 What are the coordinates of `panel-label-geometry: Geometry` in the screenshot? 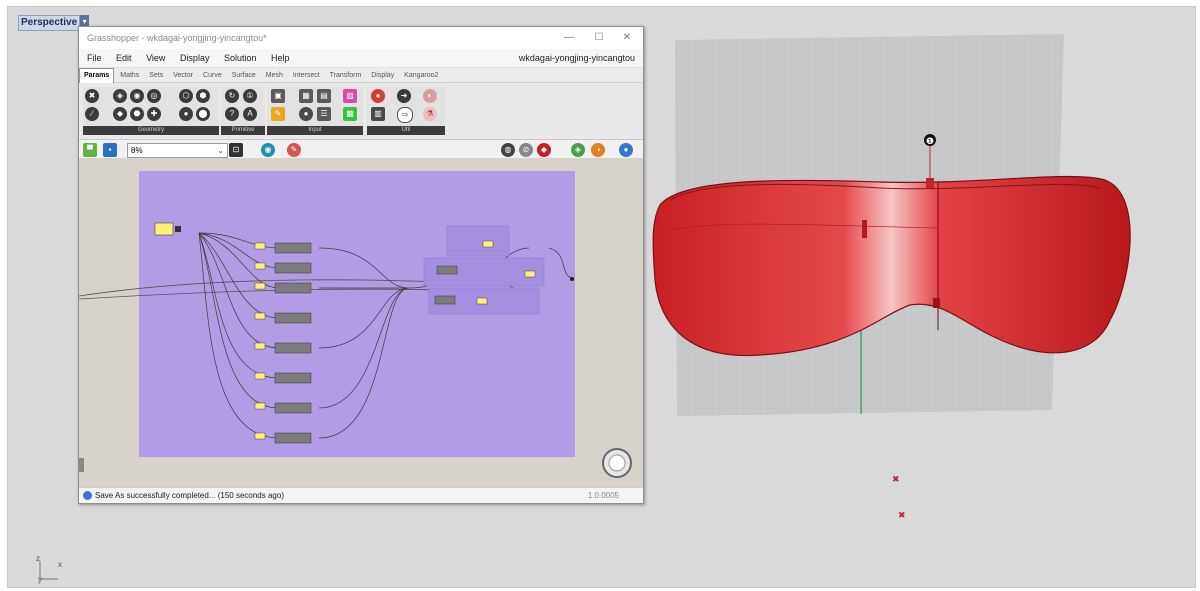 It's located at (151, 130).